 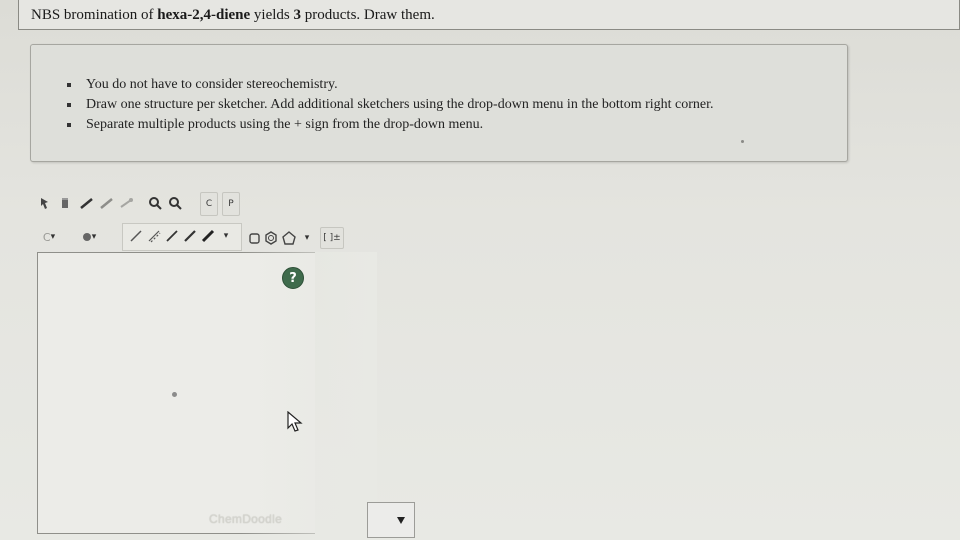 I want to click on erase-icon, so click(x=65, y=203).